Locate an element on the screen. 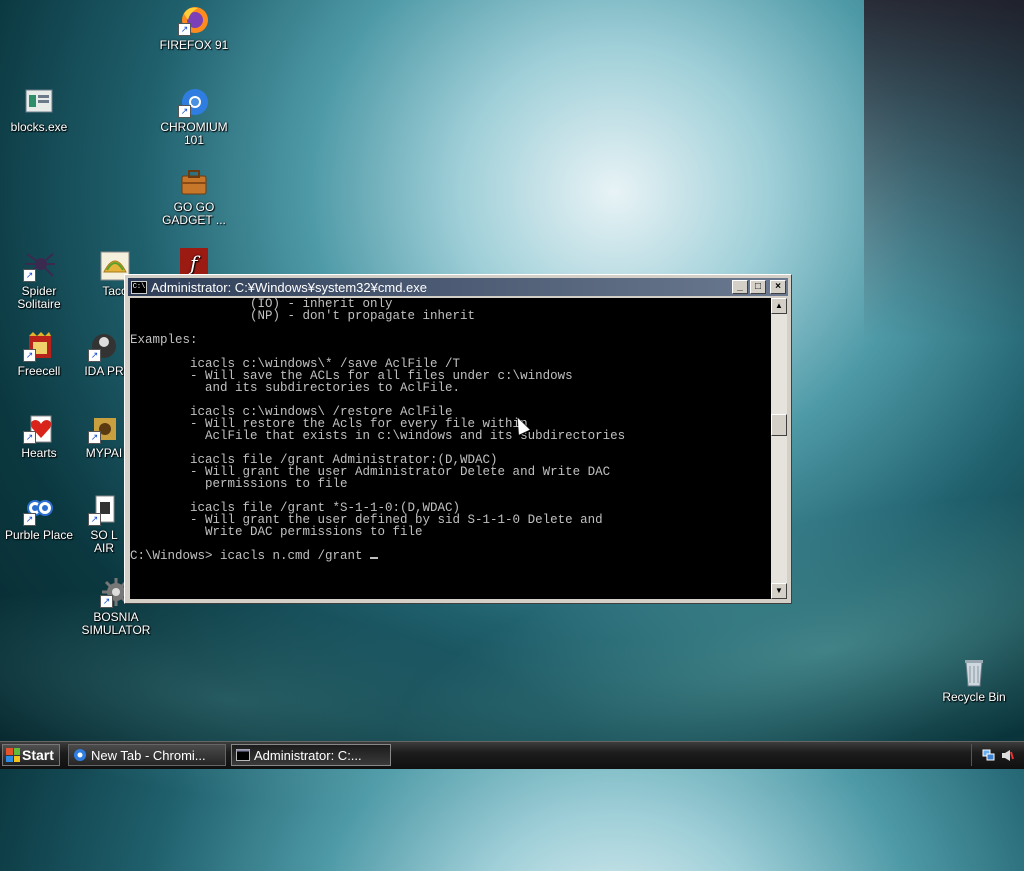 The height and width of the screenshot is (871, 1024). chromium-icon: ↗ is located at coordinates (194, 102).